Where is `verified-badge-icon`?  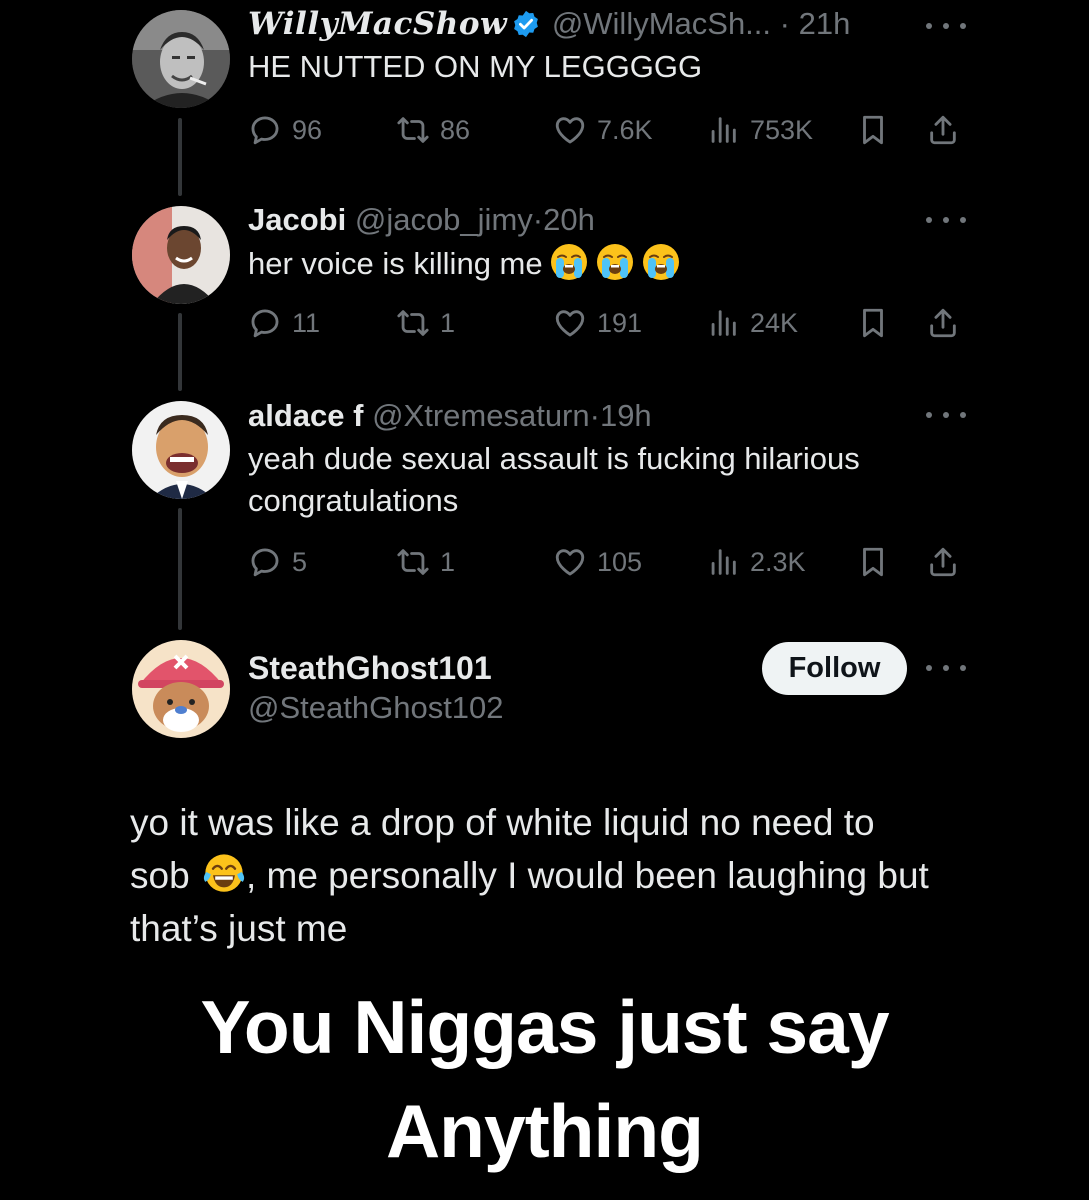
verified-badge-icon is located at coordinates (526, 24).